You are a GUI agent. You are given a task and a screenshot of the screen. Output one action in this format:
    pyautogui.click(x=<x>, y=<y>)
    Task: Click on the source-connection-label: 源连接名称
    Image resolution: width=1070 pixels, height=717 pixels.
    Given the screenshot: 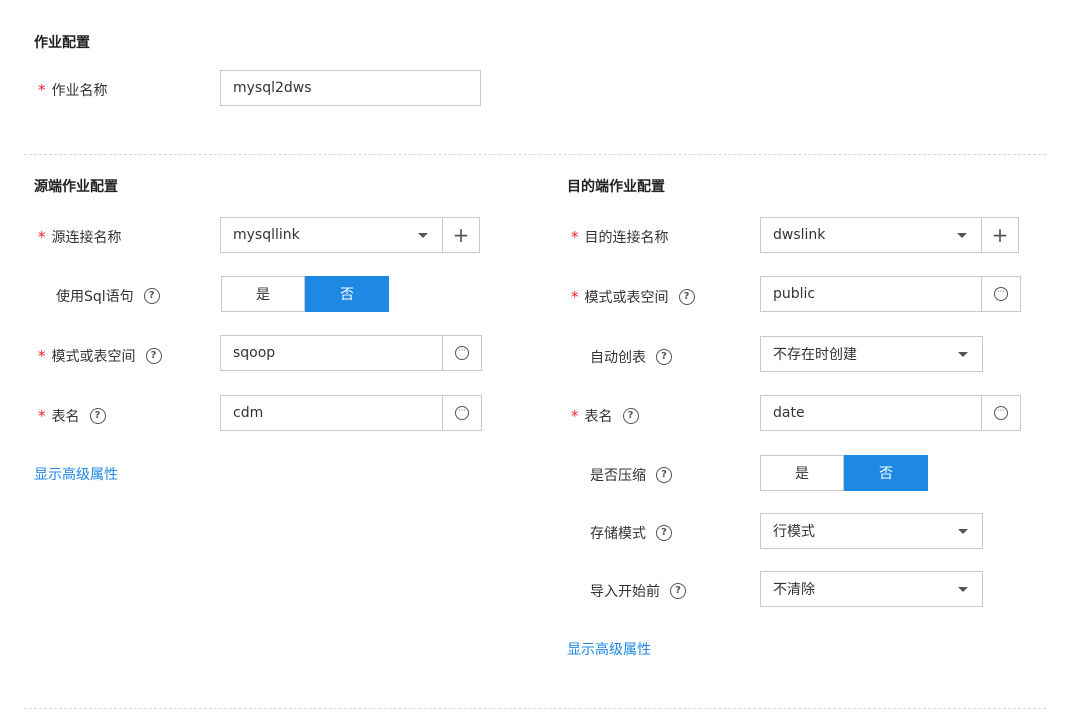 What is the action you would take?
    pyautogui.click(x=86, y=238)
    